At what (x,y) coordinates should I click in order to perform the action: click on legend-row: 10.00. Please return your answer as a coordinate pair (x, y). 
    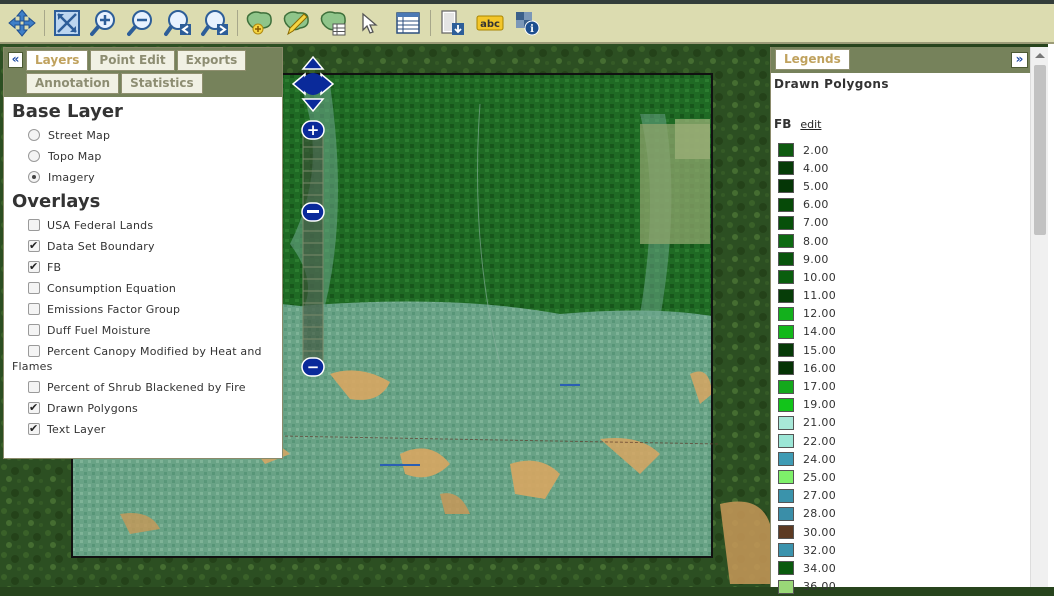
    Looking at the image, I should click on (902, 277).